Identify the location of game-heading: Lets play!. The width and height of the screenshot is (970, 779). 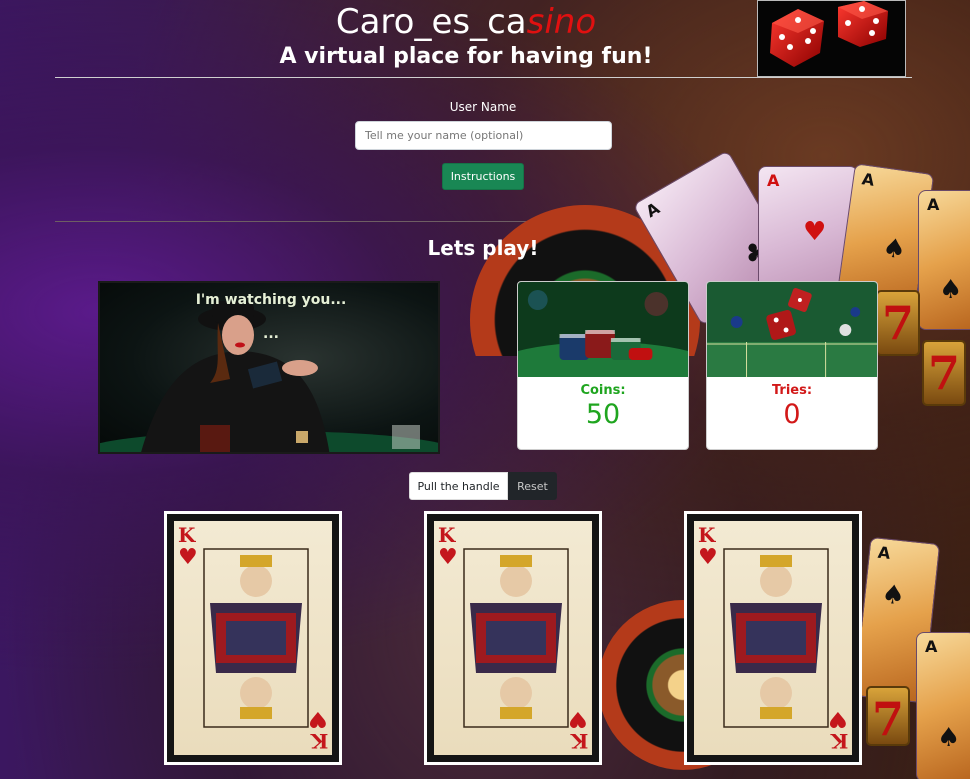
(483, 248).